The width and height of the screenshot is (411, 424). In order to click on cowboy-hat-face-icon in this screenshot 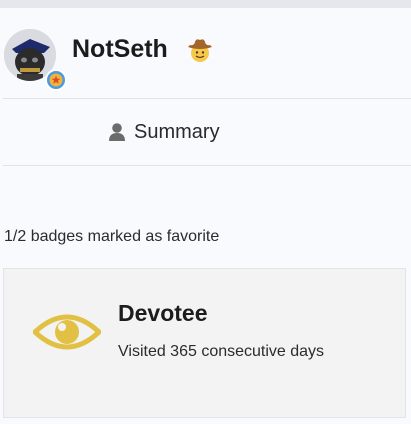, I will do `click(200, 50)`.